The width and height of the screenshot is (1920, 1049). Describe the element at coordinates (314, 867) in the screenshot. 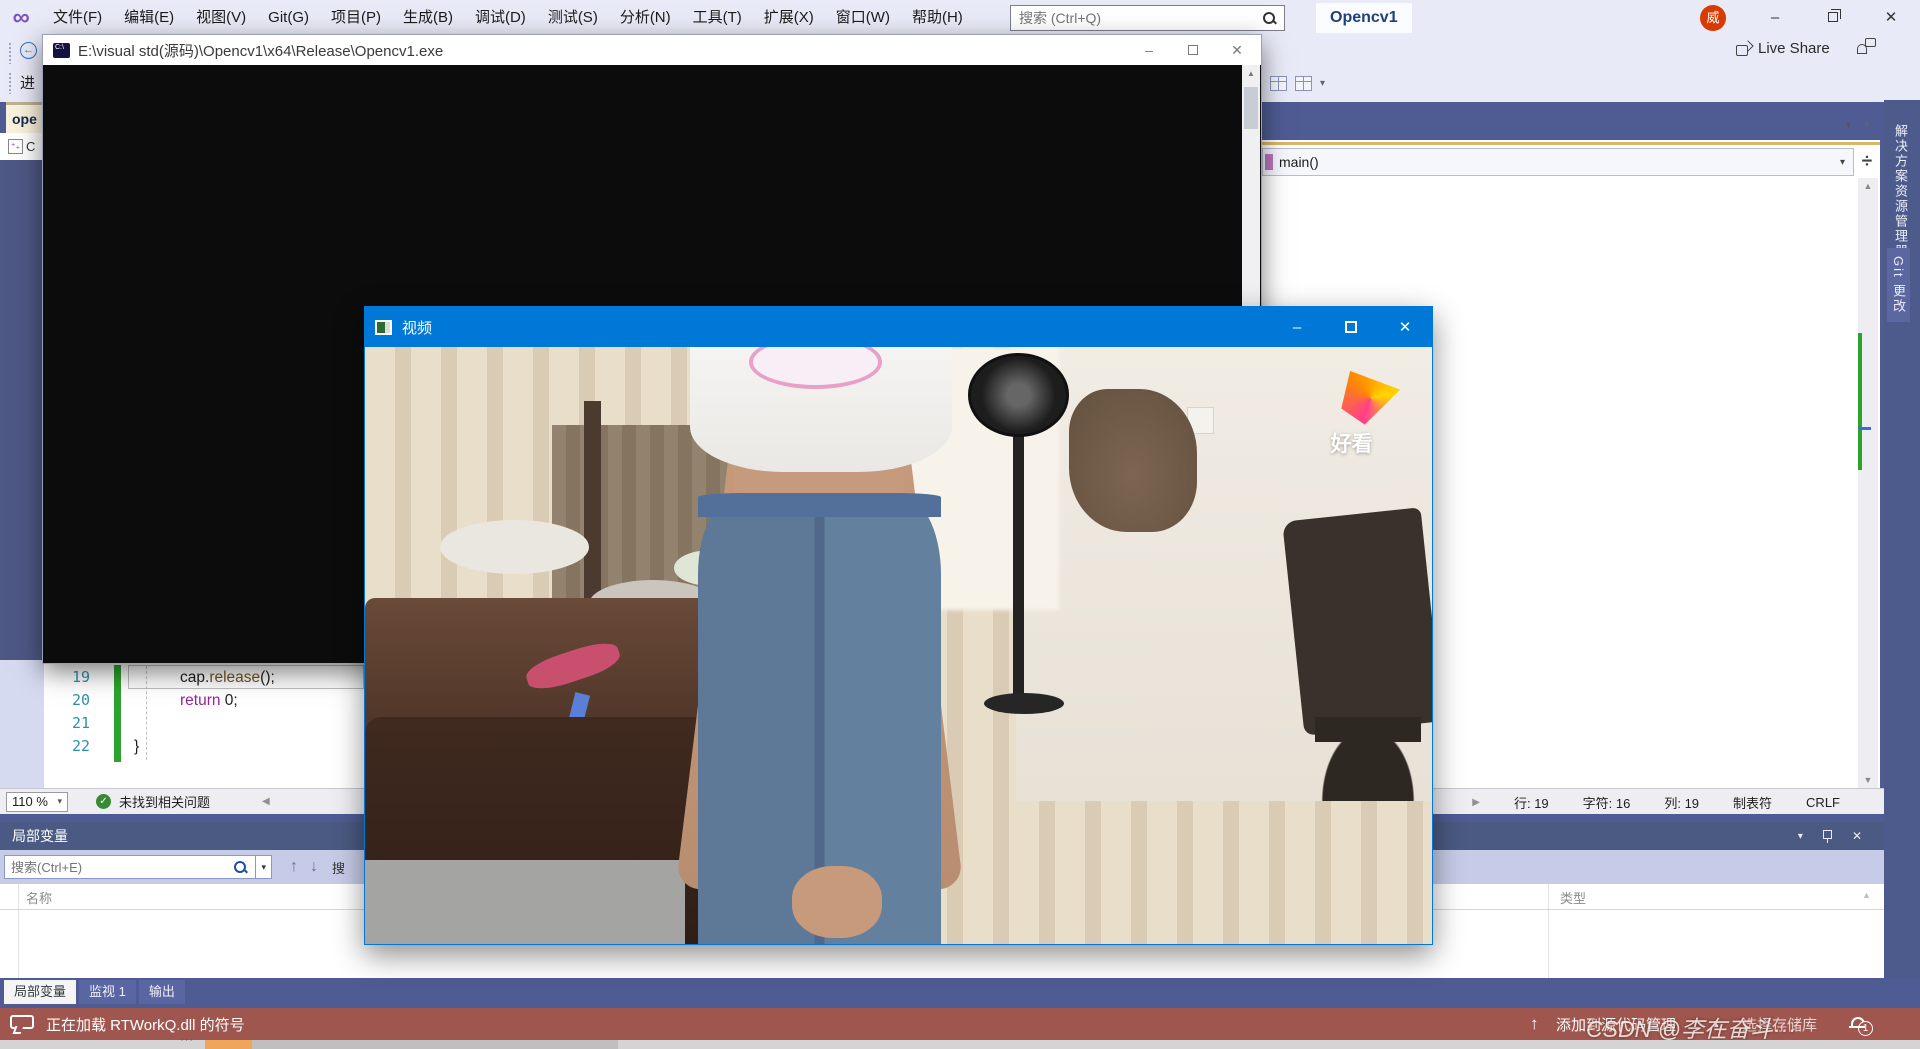

I see `search-next-icon: ↓` at that location.